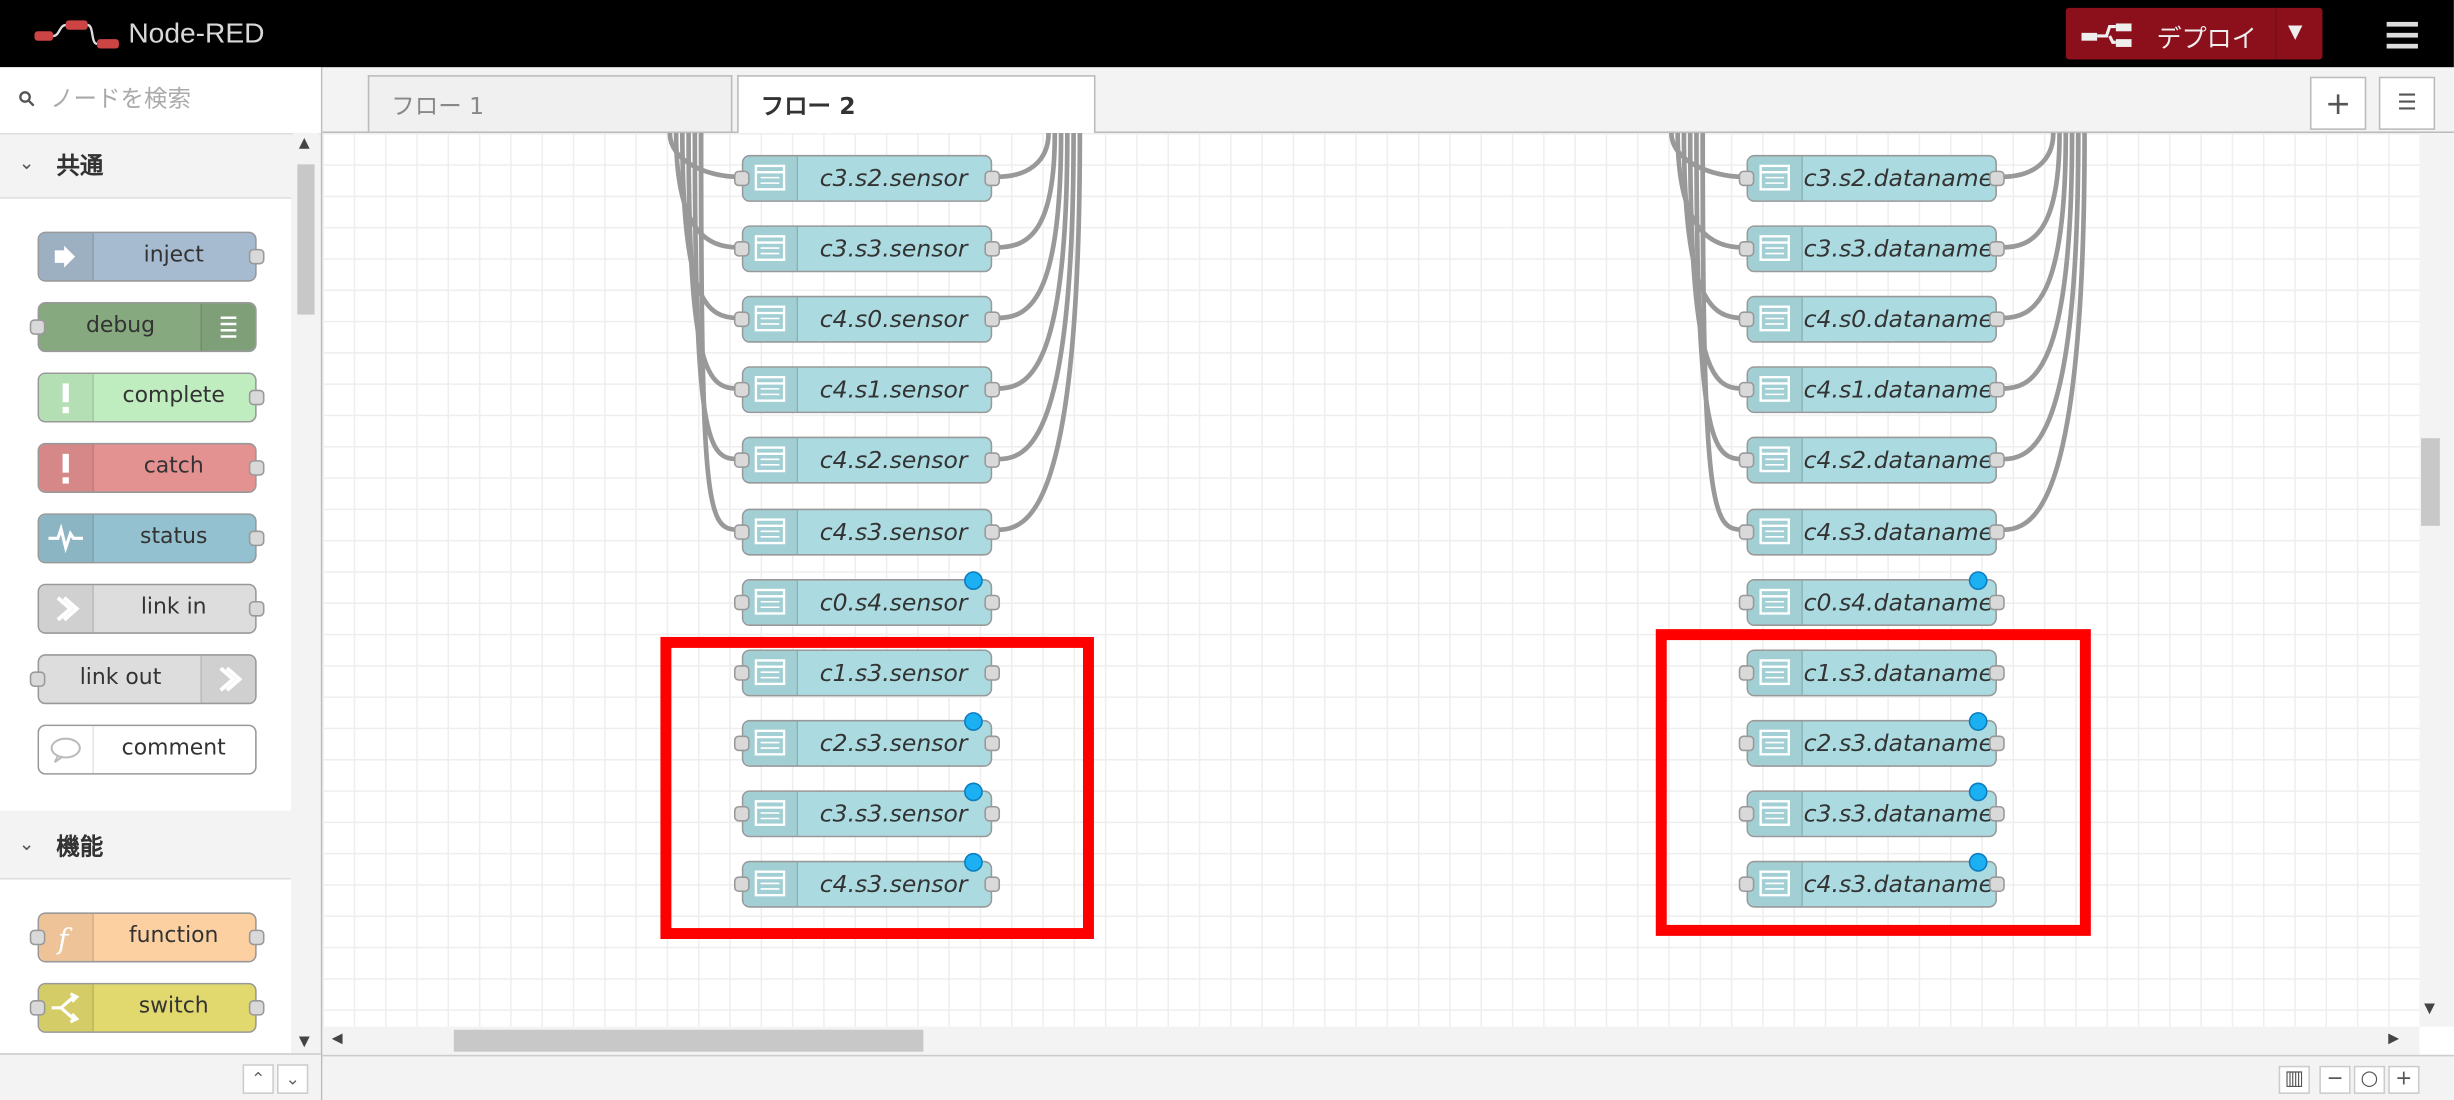 The height and width of the screenshot is (1100, 2454). Describe the element at coordinates (1871, 178) in the screenshot. I see `flow-node: c3.s2.dataname` at that location.